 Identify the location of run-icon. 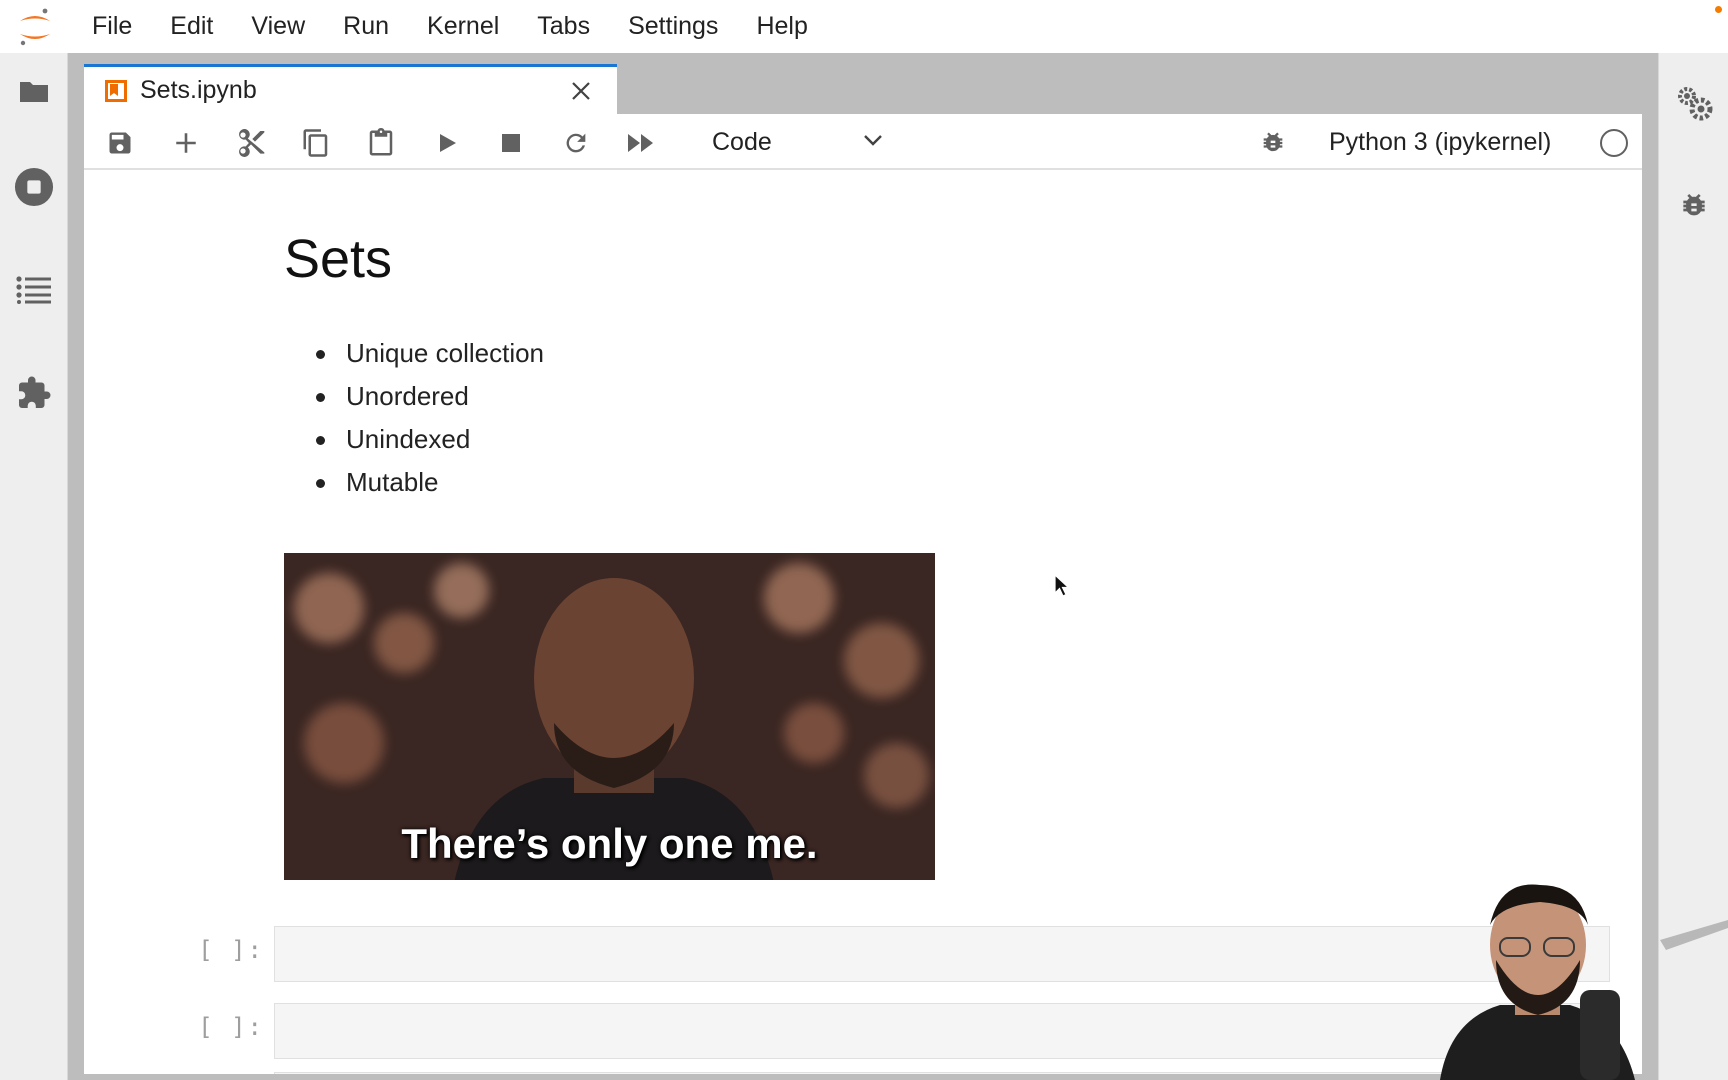
(447, 143).